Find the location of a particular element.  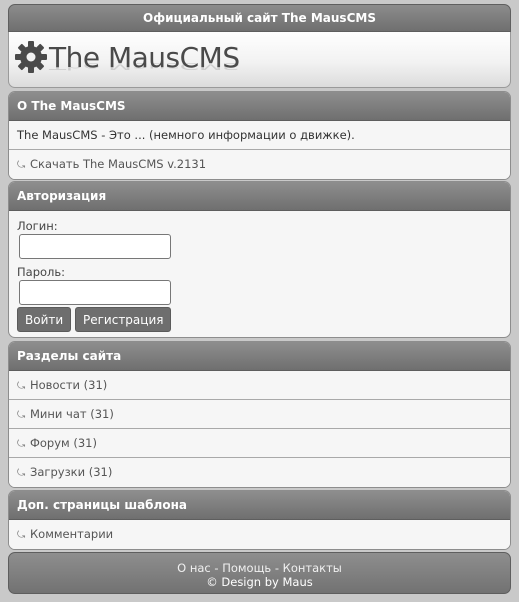

list-item: Мини чат (31) is located at coordinates (72, 414).